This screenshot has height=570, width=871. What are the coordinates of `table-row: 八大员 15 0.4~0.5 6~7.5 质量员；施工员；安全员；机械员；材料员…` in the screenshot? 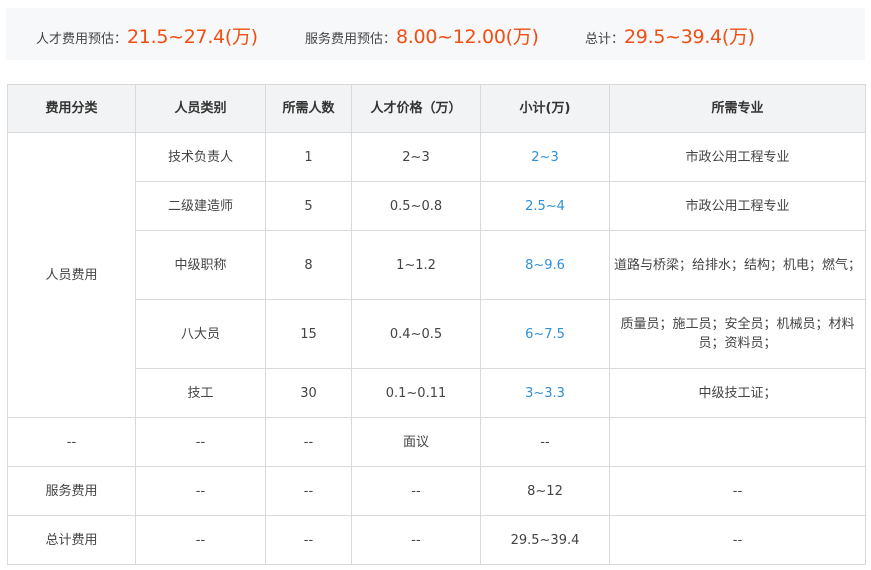 It's located at (437, 334).